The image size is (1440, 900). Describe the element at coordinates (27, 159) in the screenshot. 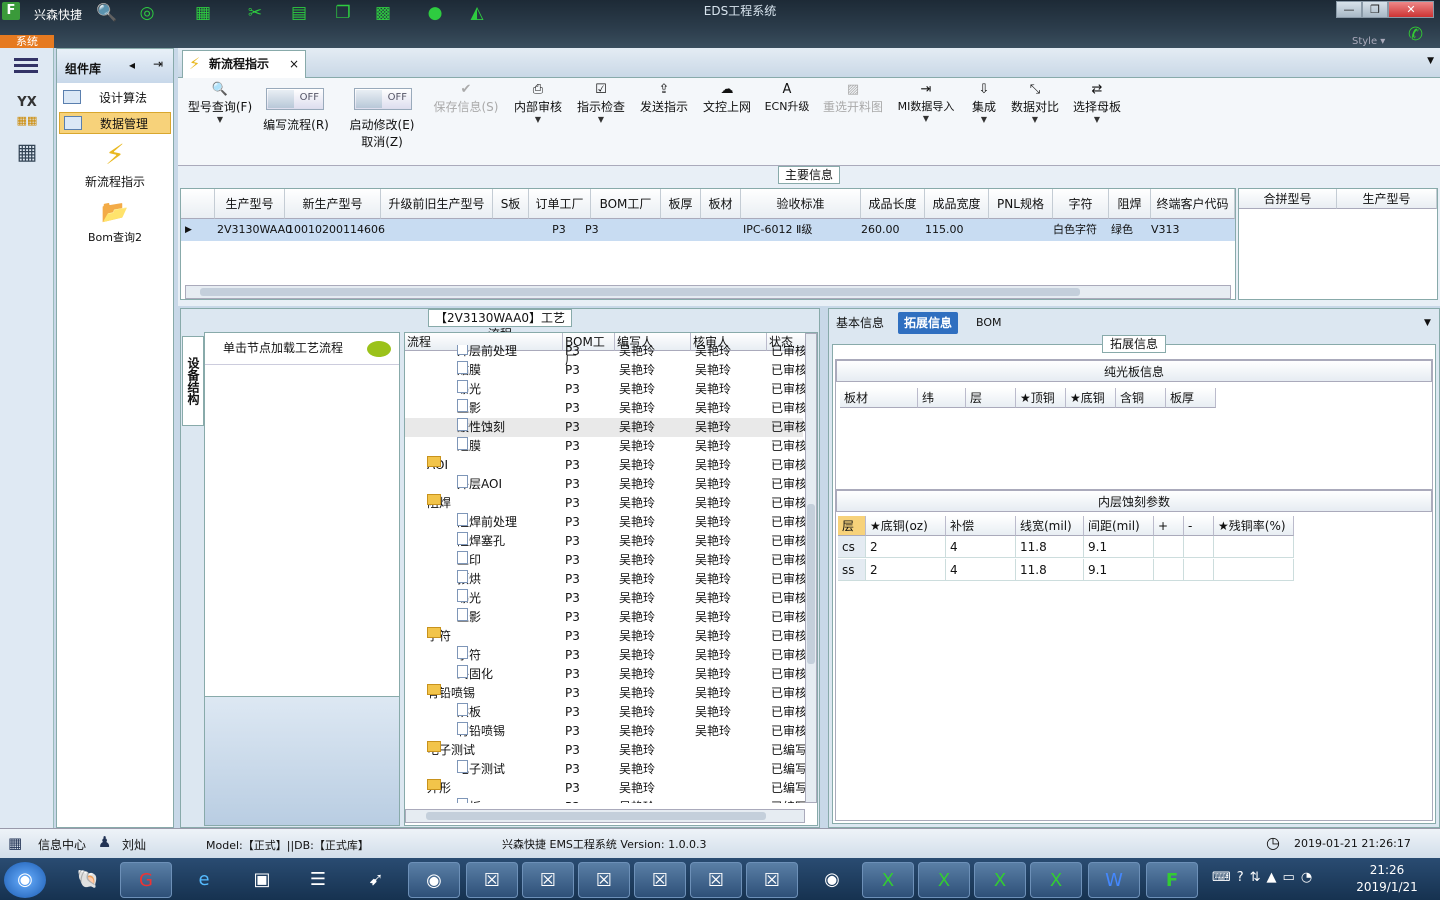

I see `calculator-icon: ▦` at that location.